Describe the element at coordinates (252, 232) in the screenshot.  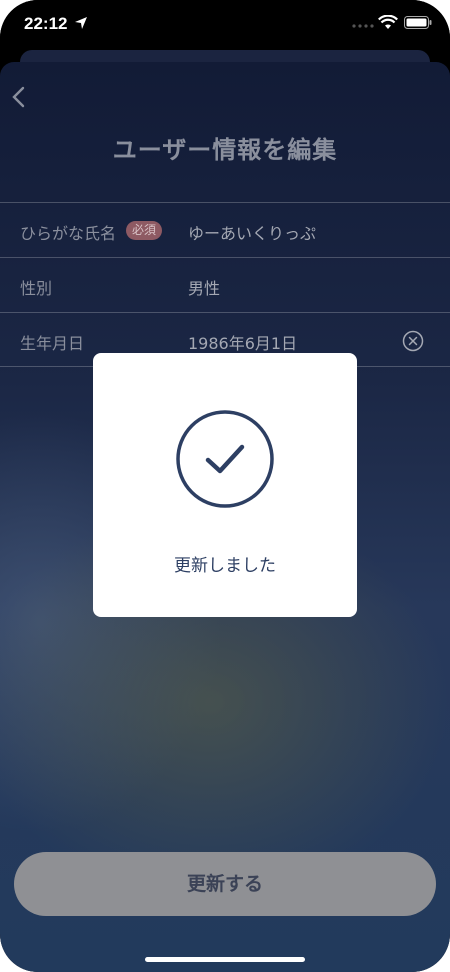
I see `row-value: ゆーあいくりっぷ` at that location.